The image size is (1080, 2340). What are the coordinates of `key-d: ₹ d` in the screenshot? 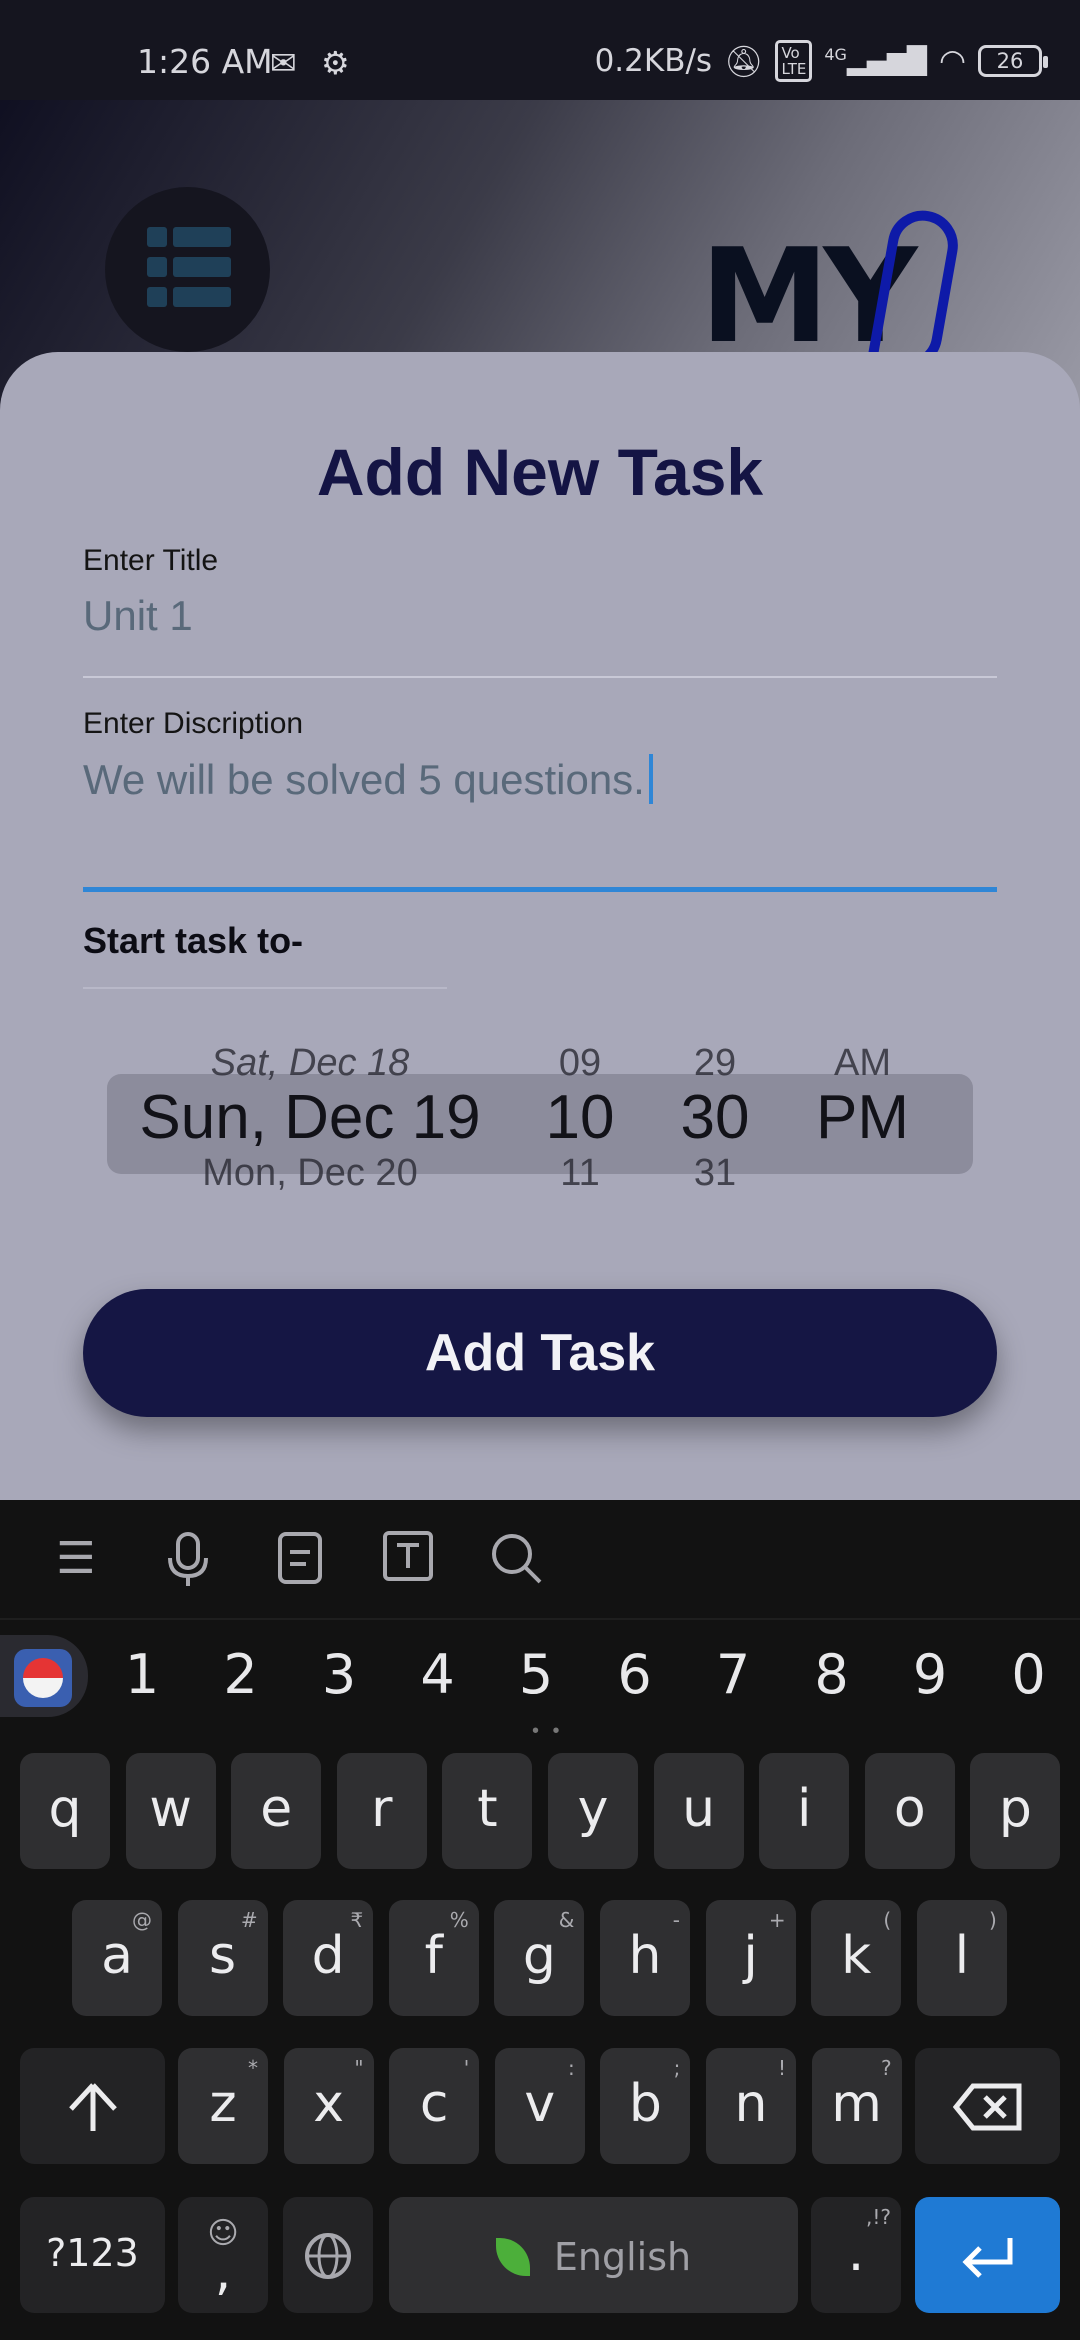 It's located at (328, 1958).